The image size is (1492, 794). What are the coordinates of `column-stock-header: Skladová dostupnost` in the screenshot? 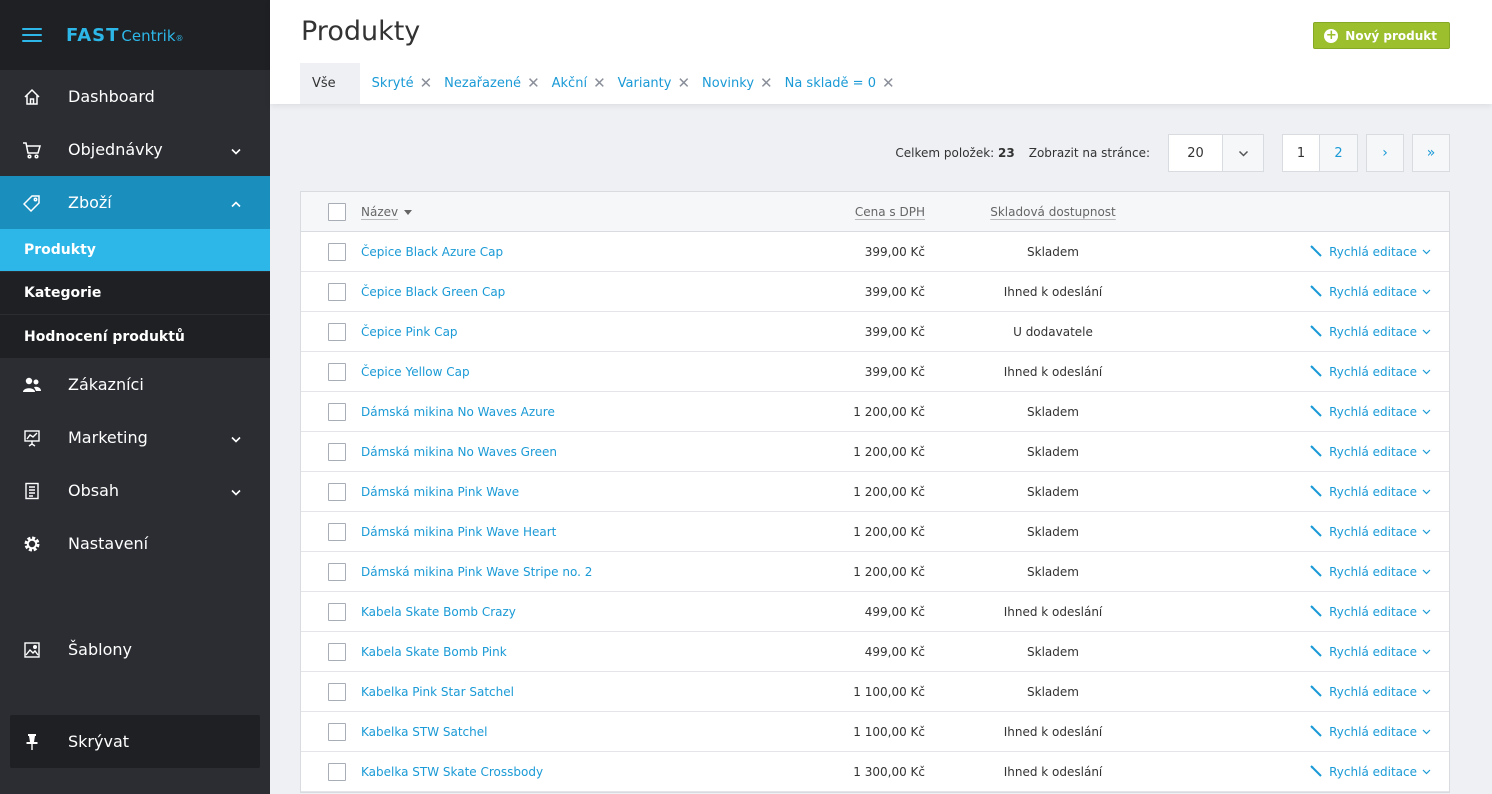 It's located at (1053, 212).